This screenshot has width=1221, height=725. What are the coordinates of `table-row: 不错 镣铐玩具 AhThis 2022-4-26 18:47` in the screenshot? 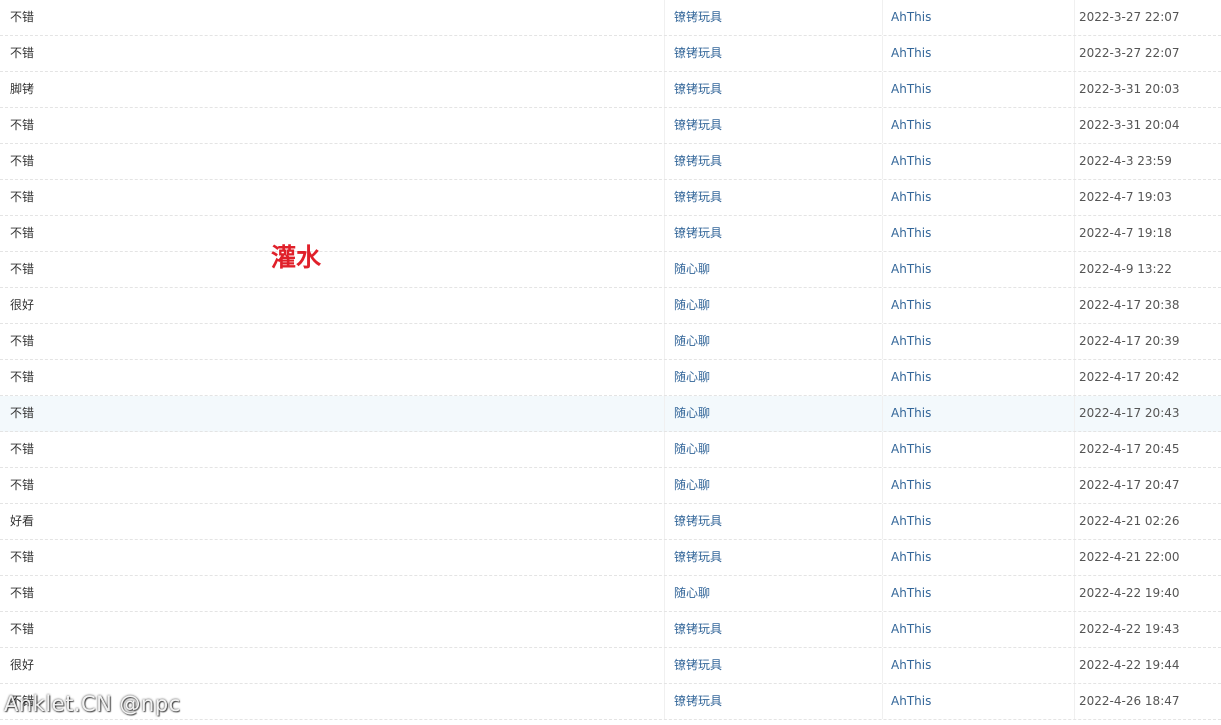 It's located at (610, 702).